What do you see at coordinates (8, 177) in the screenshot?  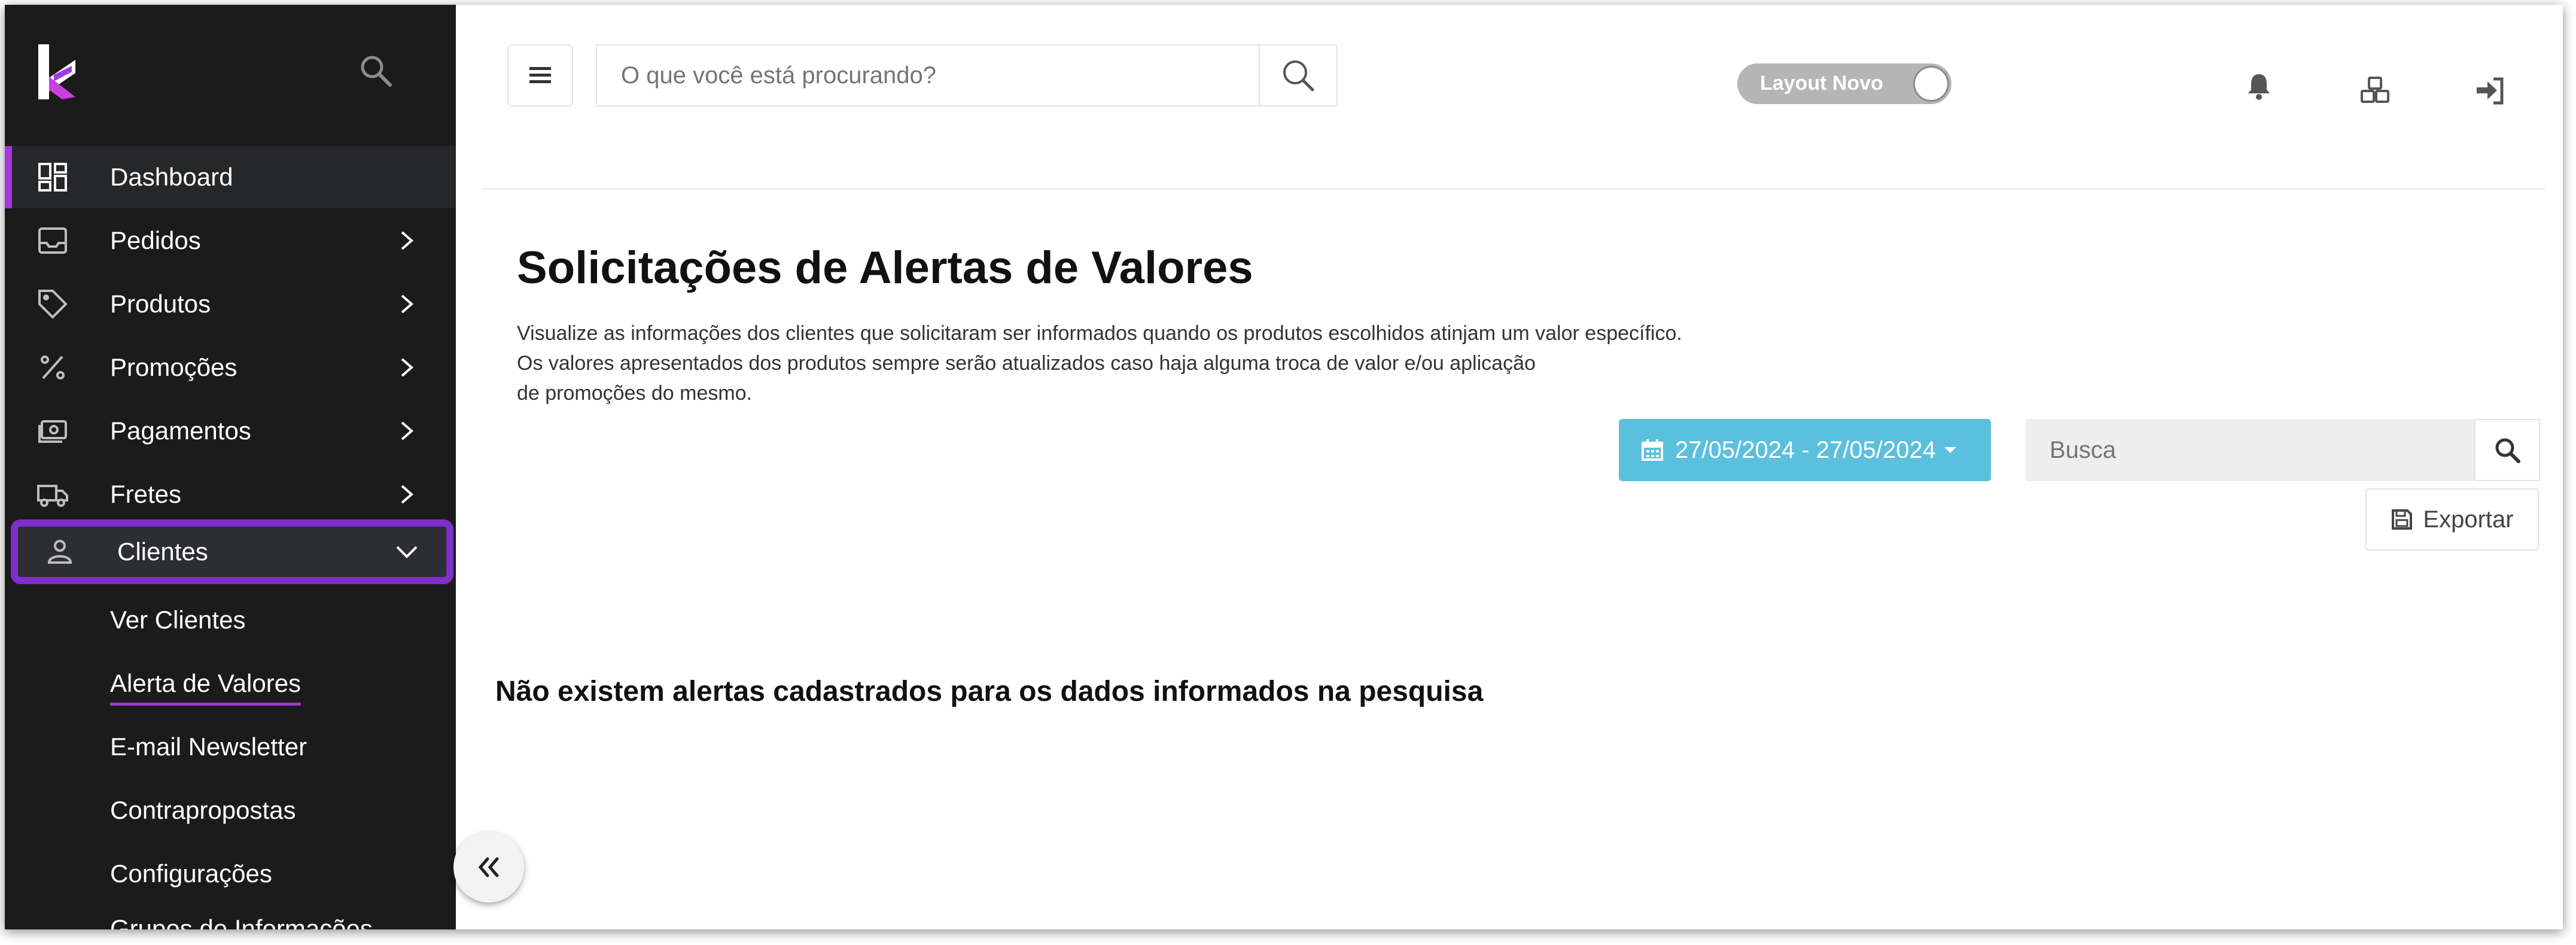 I see `active-indicator` at bounding box center [8, 177].